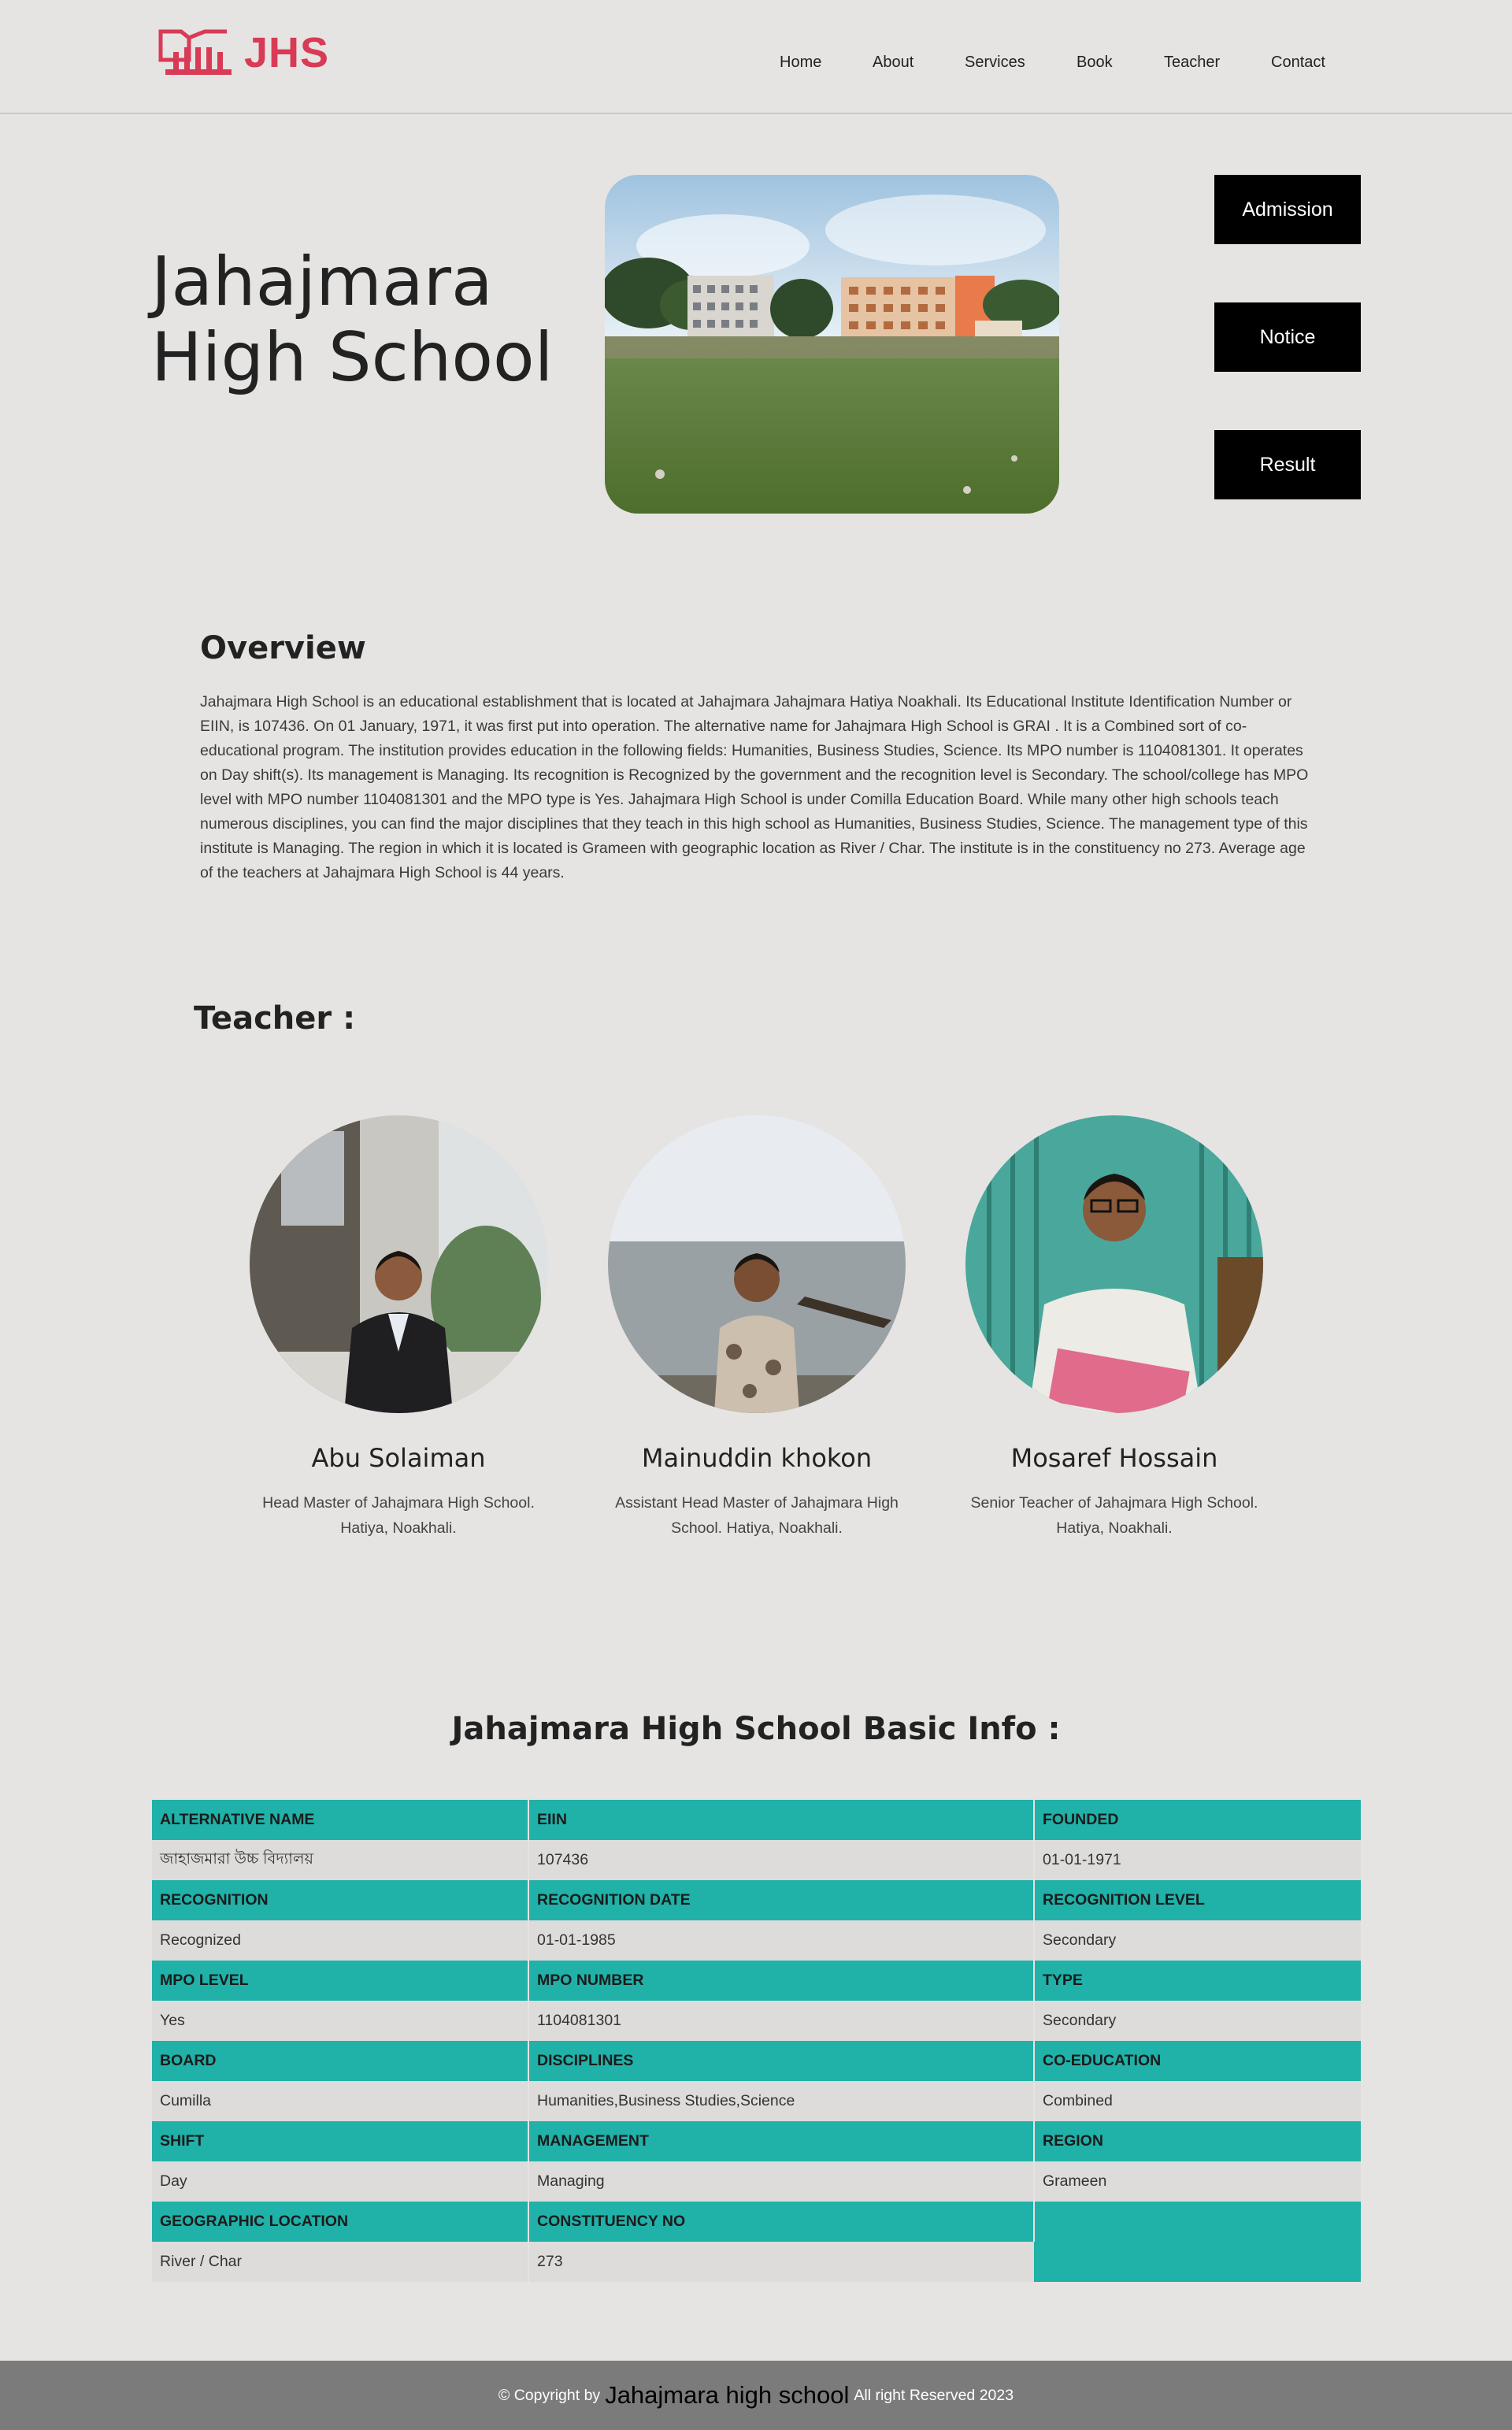  I want to click on result-button: Result, so click(1287, 464).